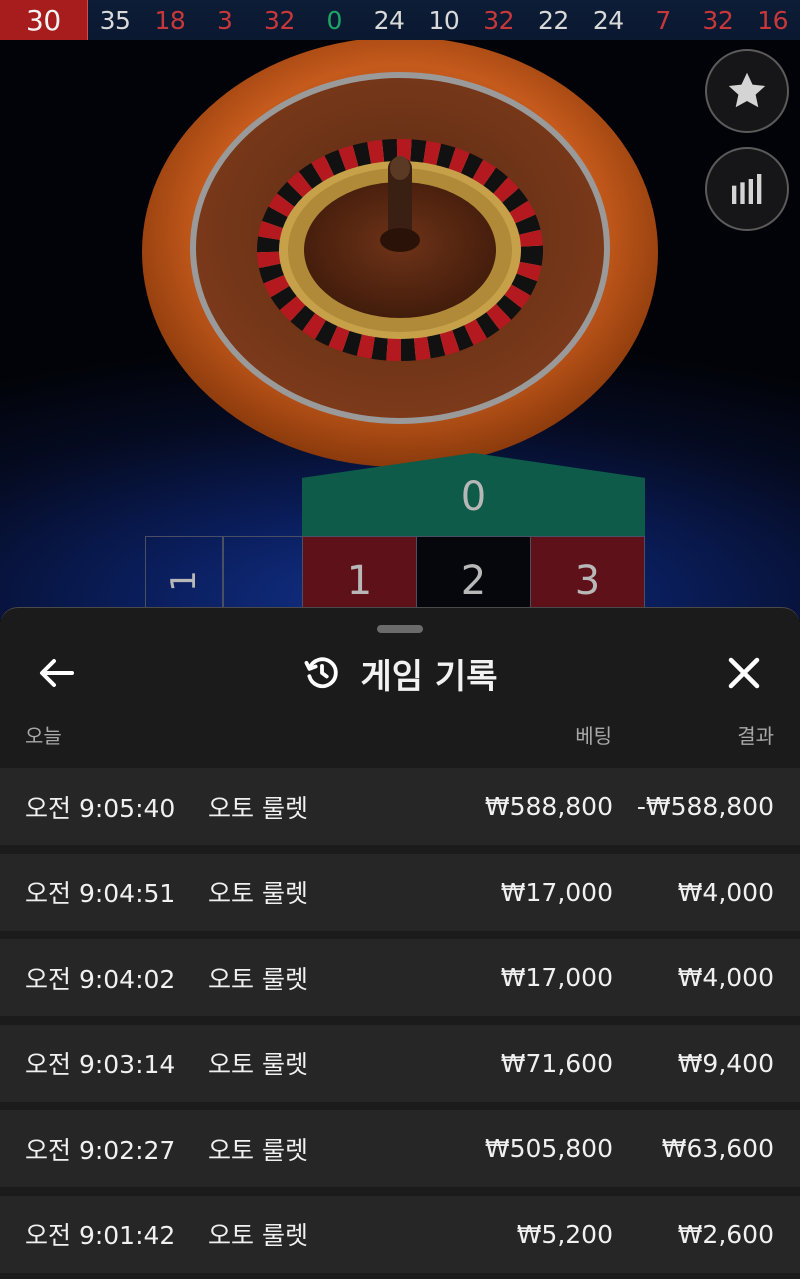 Image resolution: width=800 pixels, height=1279 pixels. I want to click on sheet-drag-handle, so click(400, 629).